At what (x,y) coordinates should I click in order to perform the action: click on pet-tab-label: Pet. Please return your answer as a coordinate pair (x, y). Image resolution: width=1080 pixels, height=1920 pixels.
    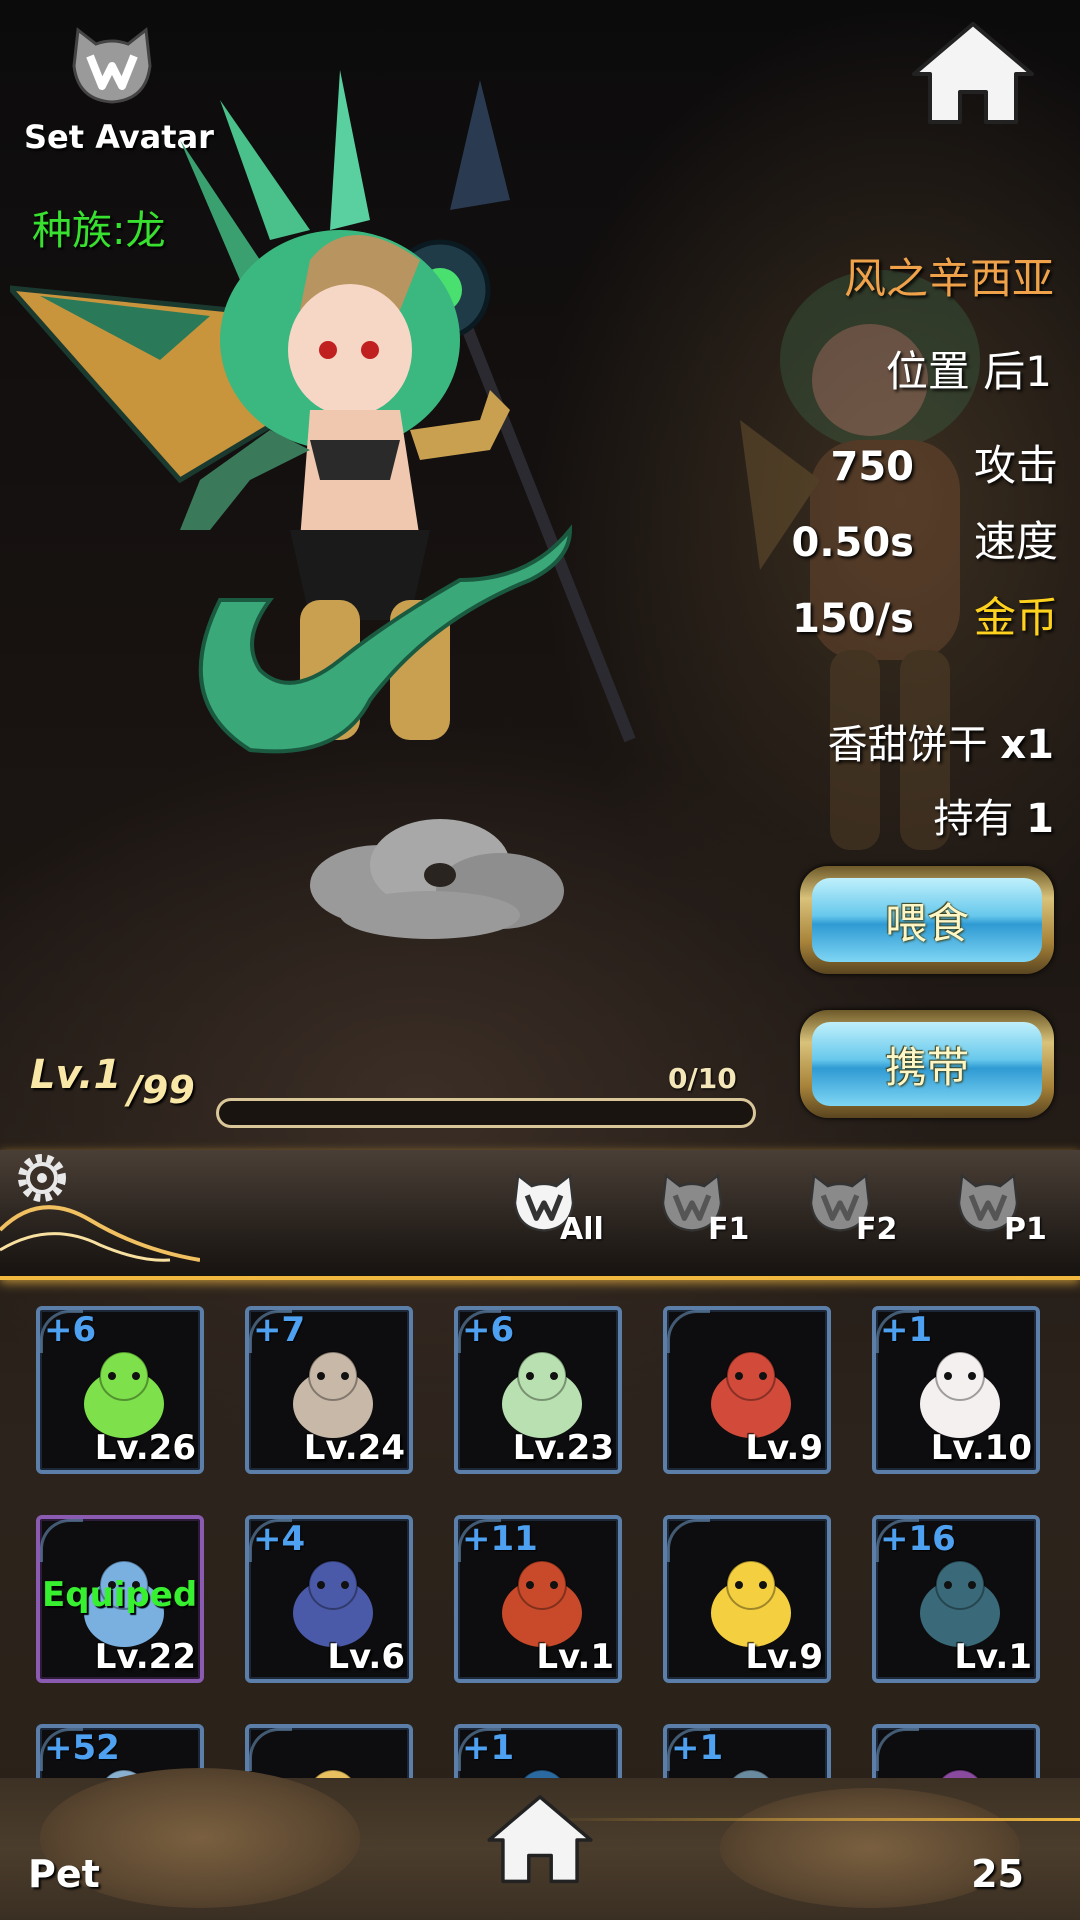
    Looking at the image, I should click on (64, 1874).